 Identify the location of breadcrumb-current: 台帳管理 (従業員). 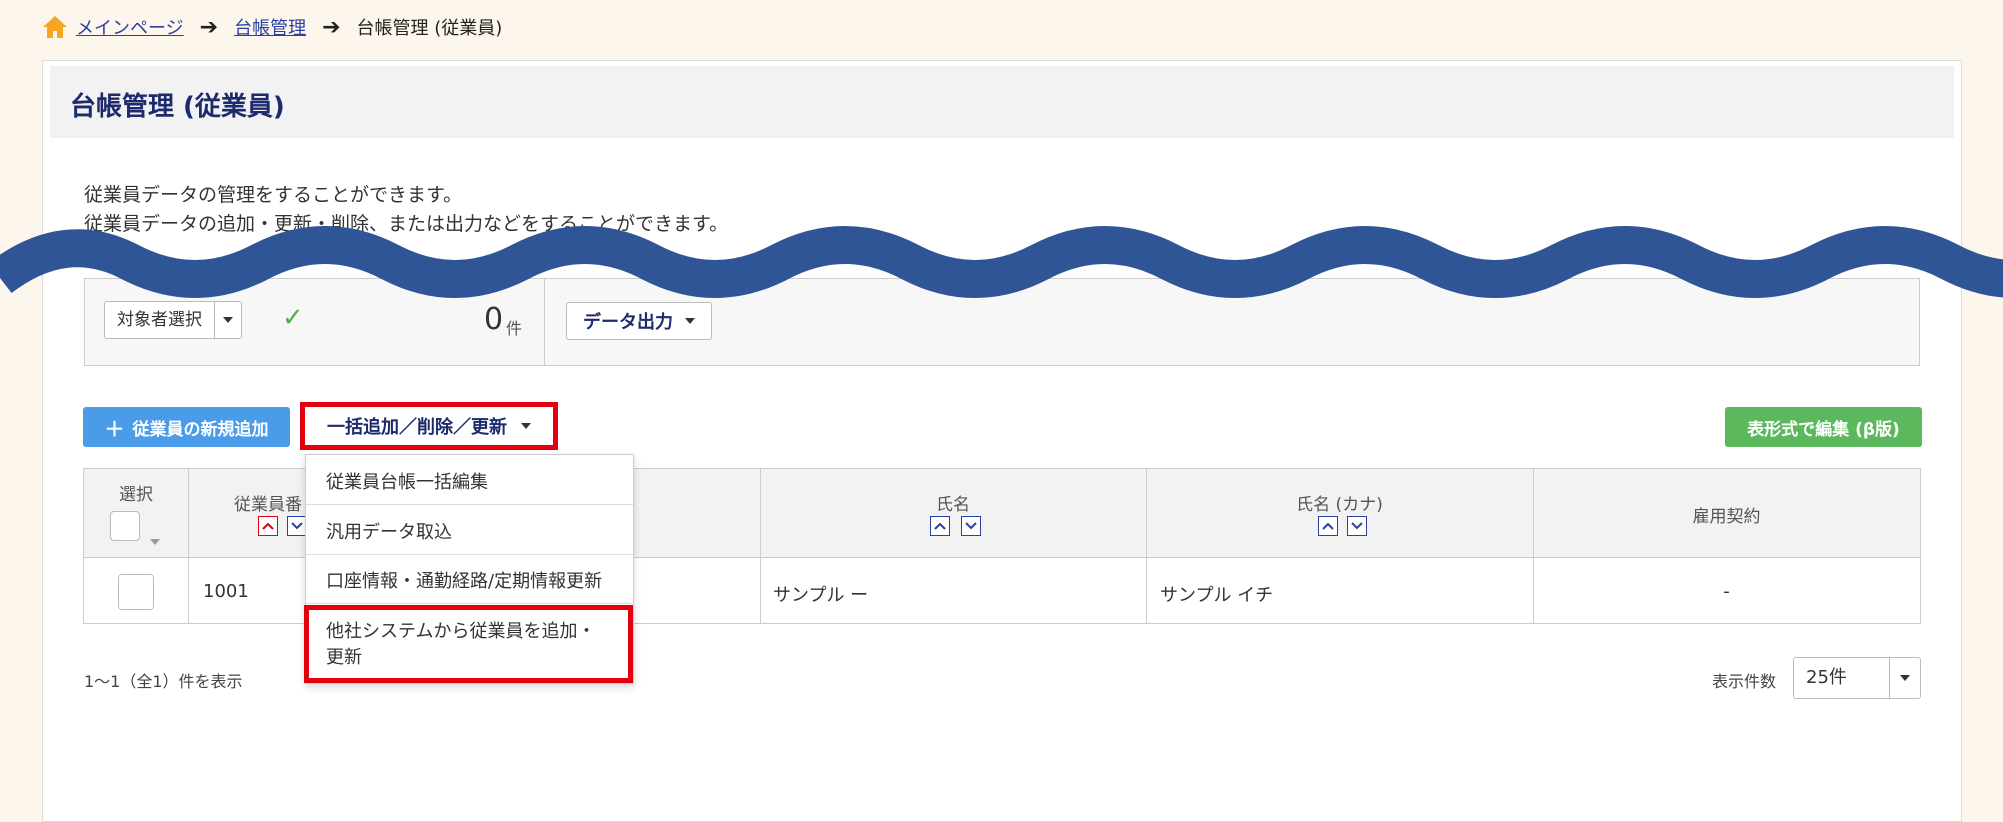
(429, 28).